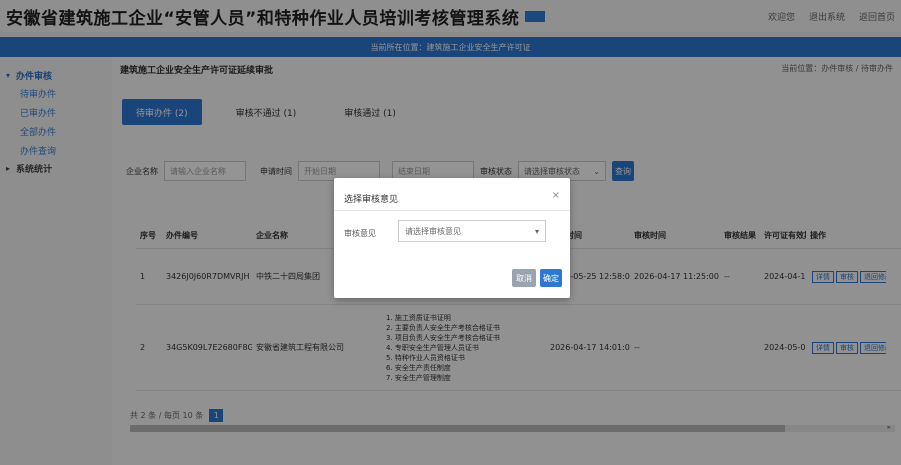 The width and height of the screenshot is (901, 465). What do you see at coordinates (551, 278) in the screenshot?
I see `confirm-button: 确定` at bounding box center [551, 278].